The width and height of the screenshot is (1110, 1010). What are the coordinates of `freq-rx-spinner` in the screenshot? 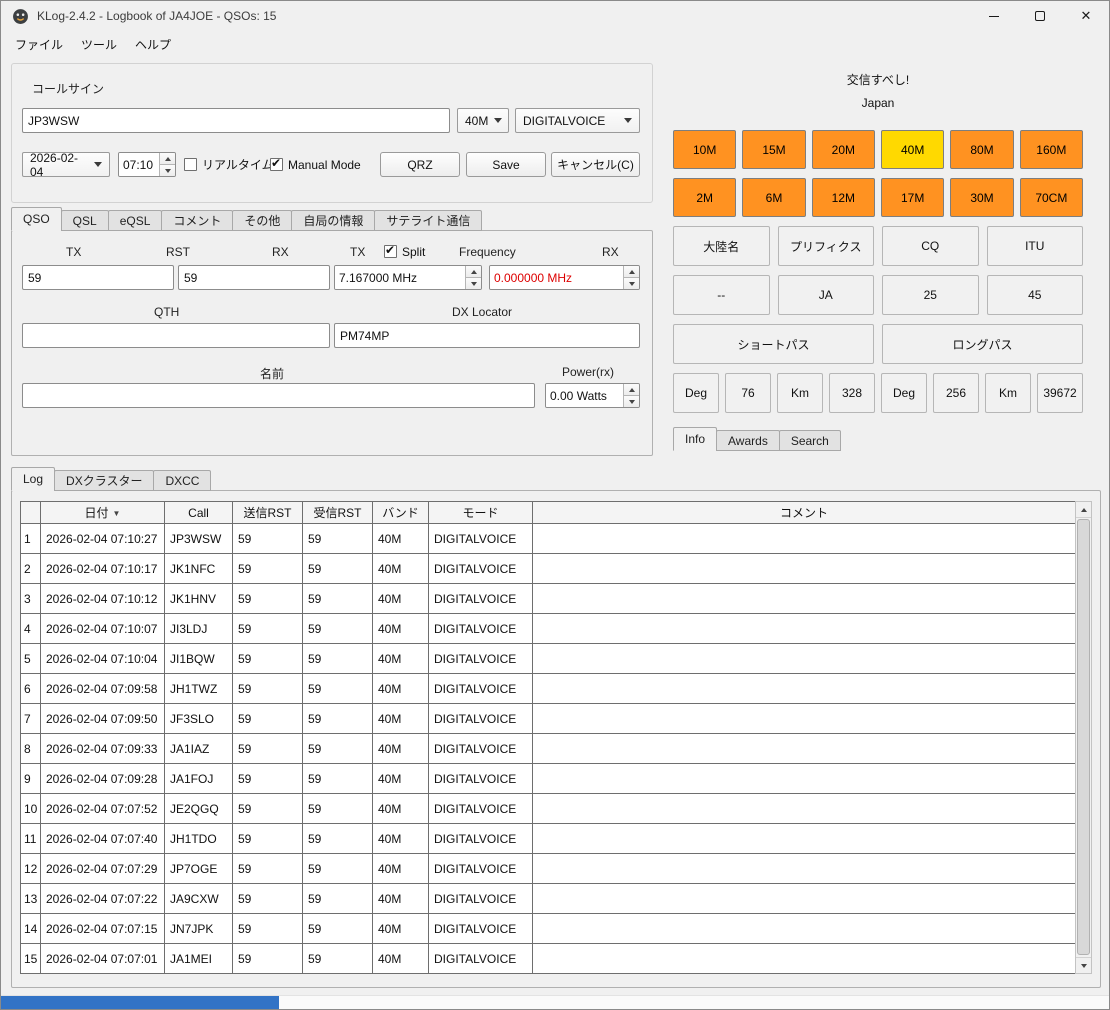 It's located at (564, 277).